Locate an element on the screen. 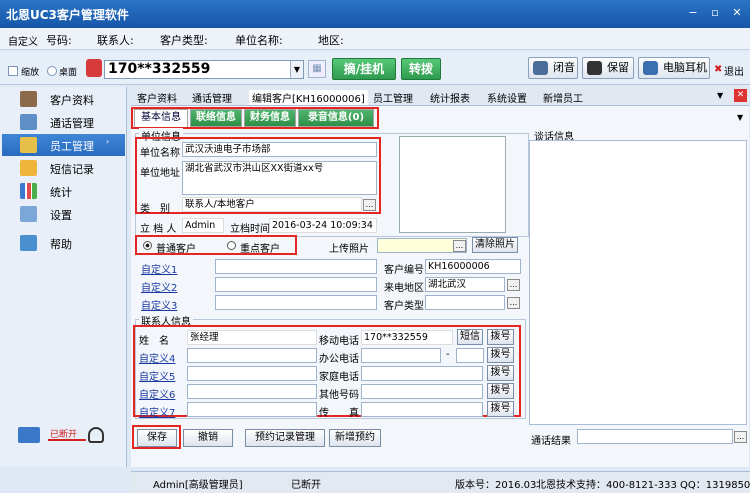  appointment-records-button: 预约记录管理 is located at coordinates (285, 438).